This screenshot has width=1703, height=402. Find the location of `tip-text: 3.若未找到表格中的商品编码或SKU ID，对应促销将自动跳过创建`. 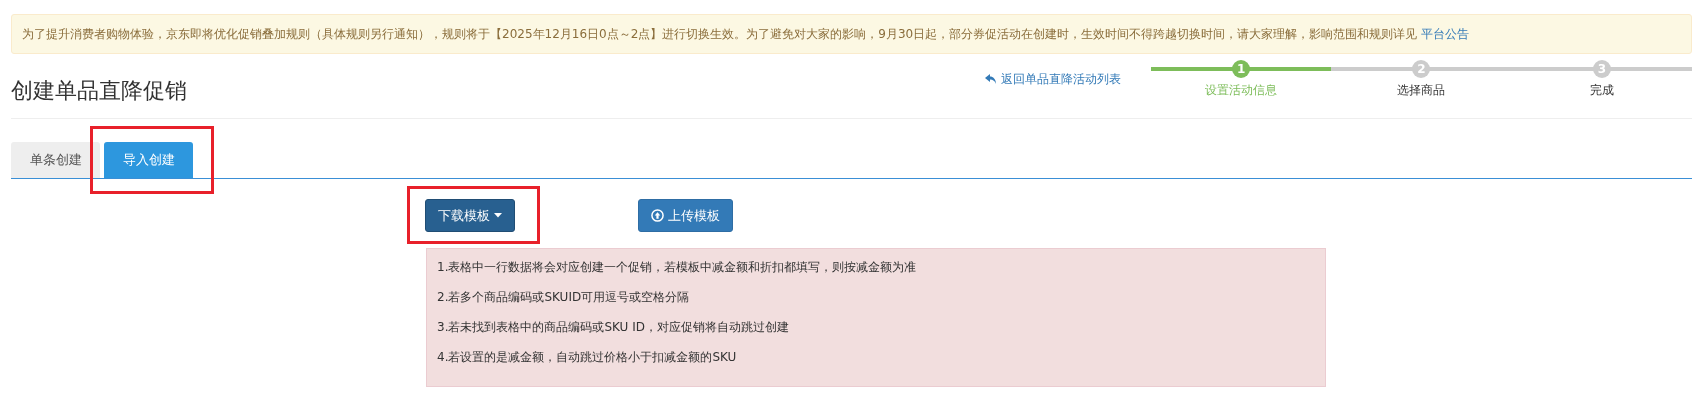

tip-text: 3.若未找到表格中的商品编码或SKU ID，对应促销将自动跳过创建 is located at coordinates (613, 327).